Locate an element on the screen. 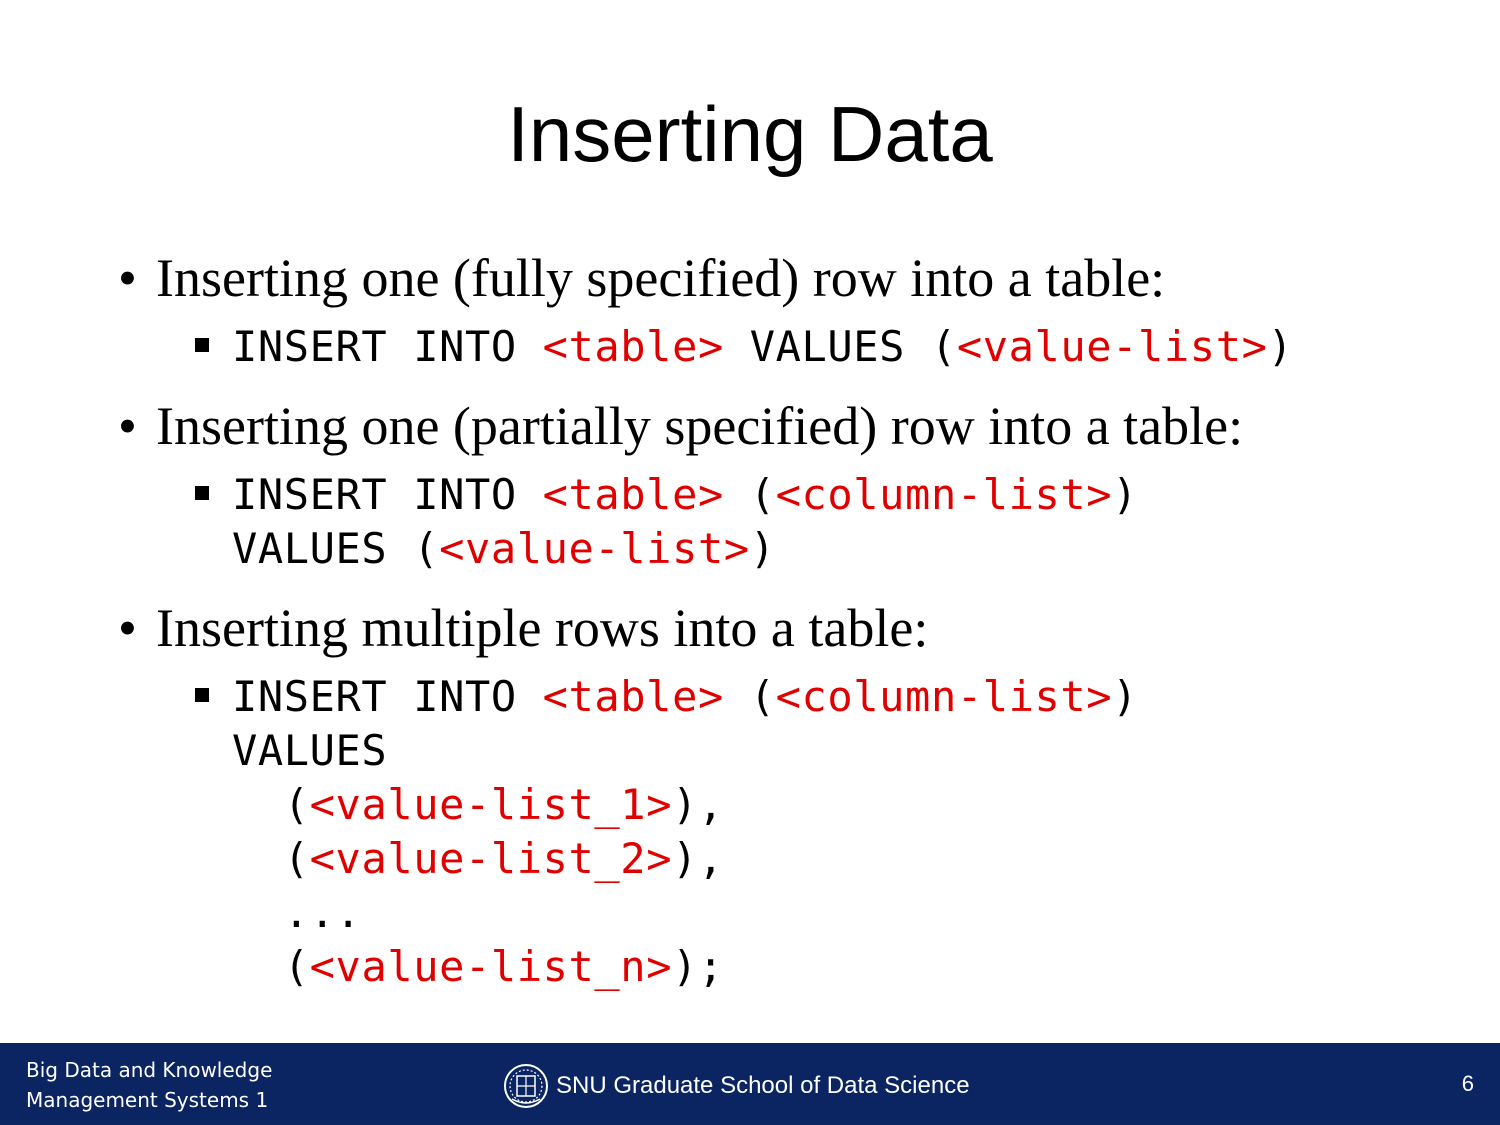 This screenshot has height=1125, width=1500. code-keyword: ); is located at coordinates (698, 966).